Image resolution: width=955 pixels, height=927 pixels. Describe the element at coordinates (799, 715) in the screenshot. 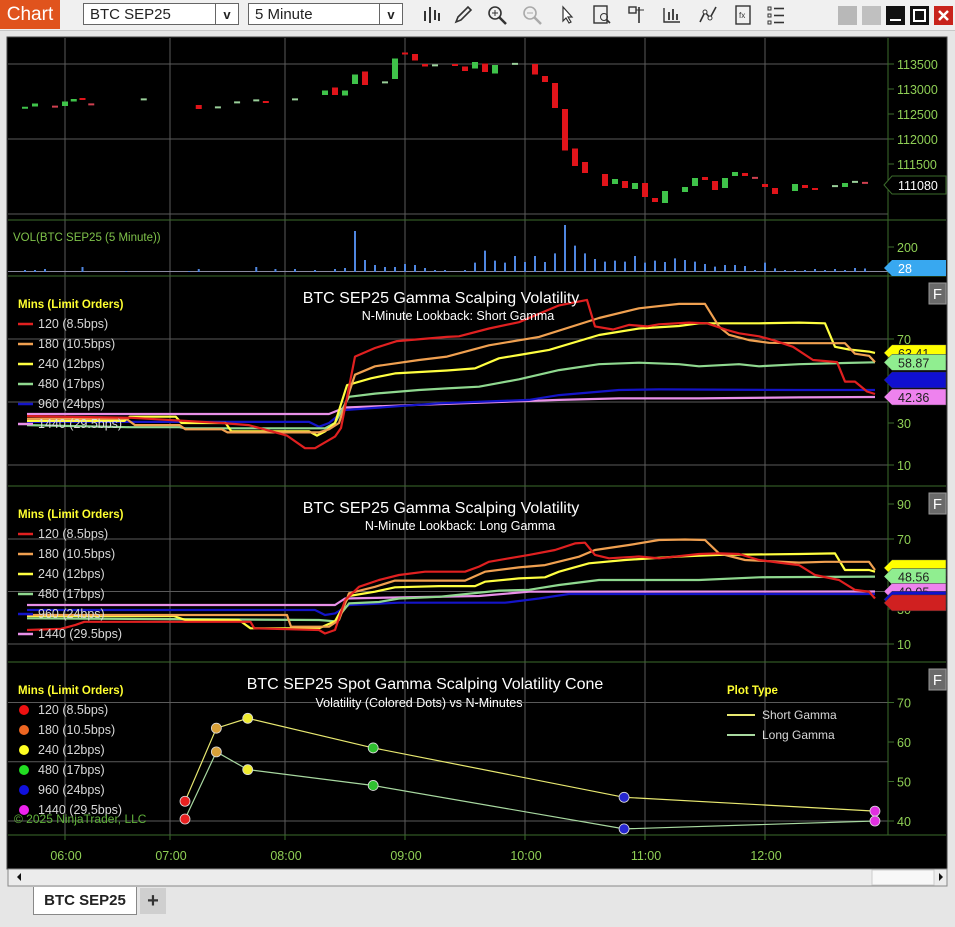

I see `plot-type-label: Short Gamma` at that location.